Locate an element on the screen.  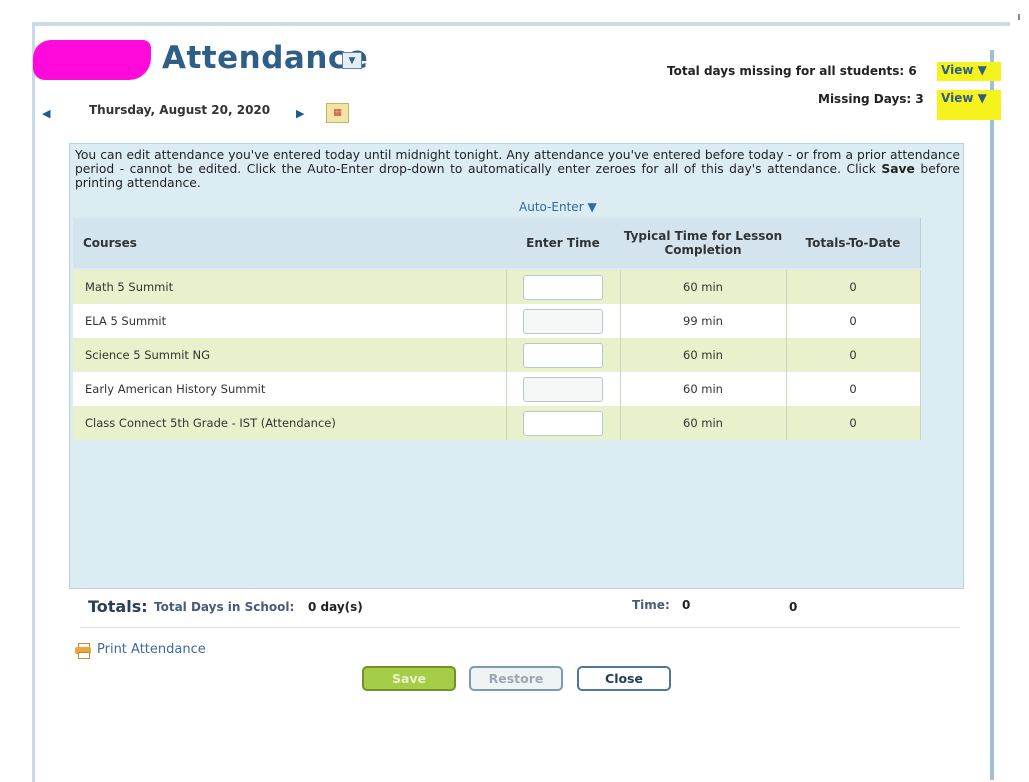
total-time-label: Time: is located at coordinates (651, 605).